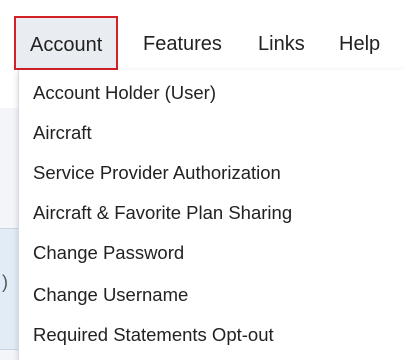 The image size is (403, 360). I want to click on menu-help: Help, so click(359, 44).